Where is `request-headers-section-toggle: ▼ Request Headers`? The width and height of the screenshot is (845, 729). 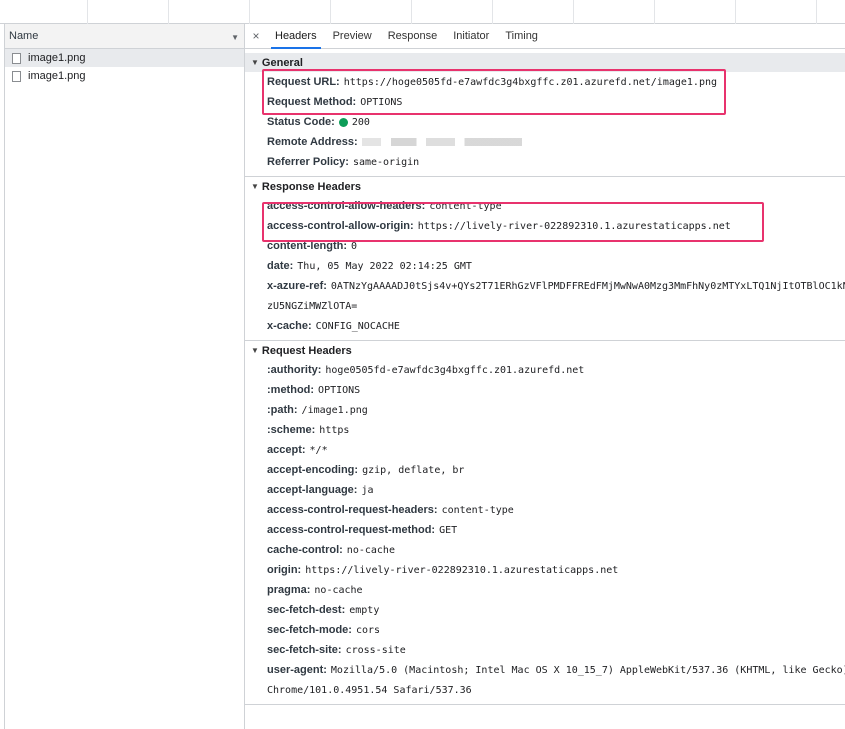
request-headers-section-toggle: ▼ Request Headers is located at coordinates (545, 350).